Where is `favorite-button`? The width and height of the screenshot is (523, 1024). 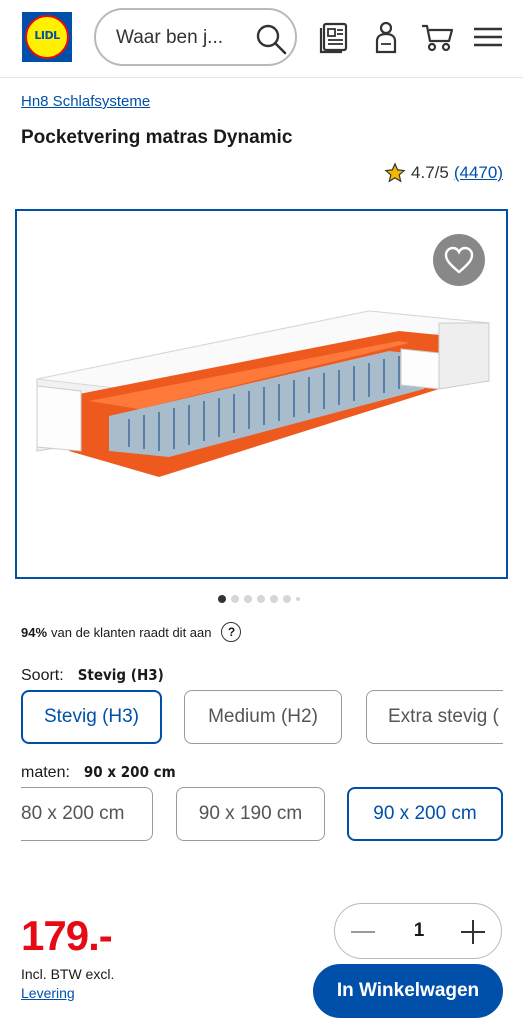
favorite-button is located at coordinates (459, 260).